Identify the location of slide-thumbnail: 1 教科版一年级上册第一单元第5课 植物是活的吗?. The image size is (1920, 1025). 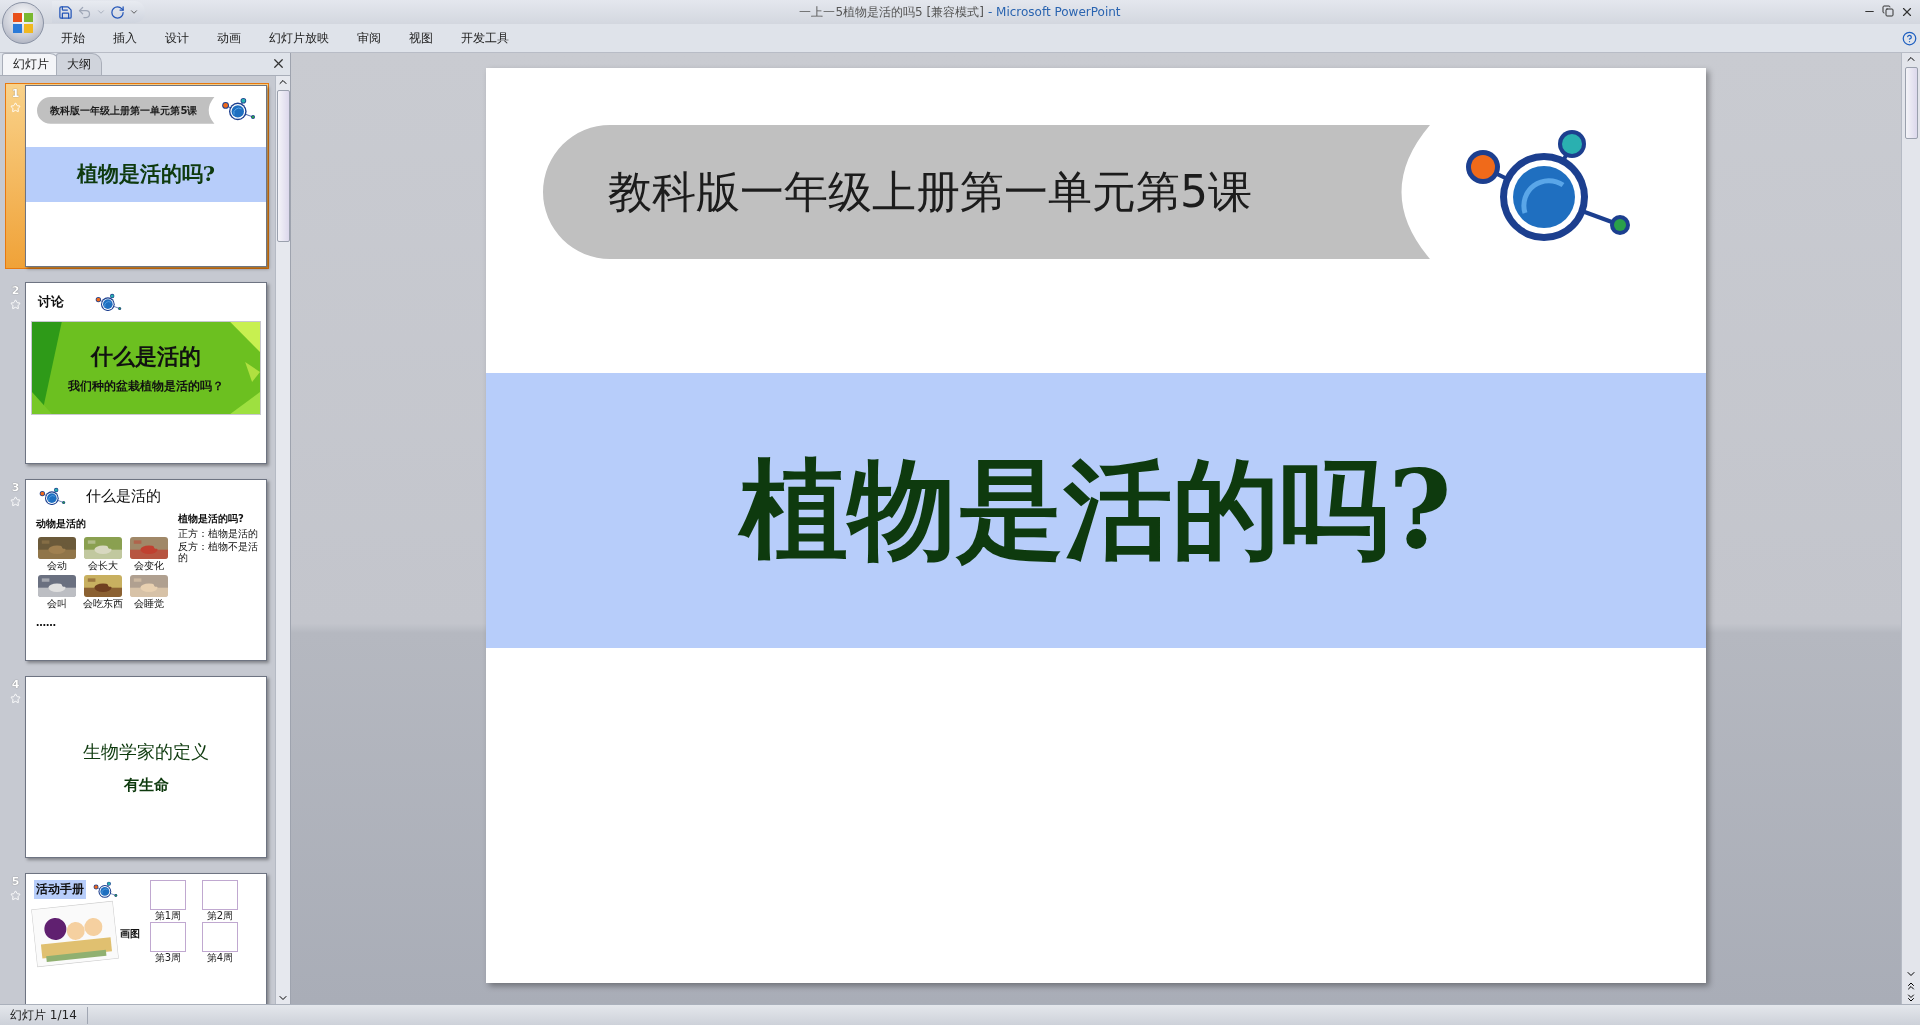
(137, 176).